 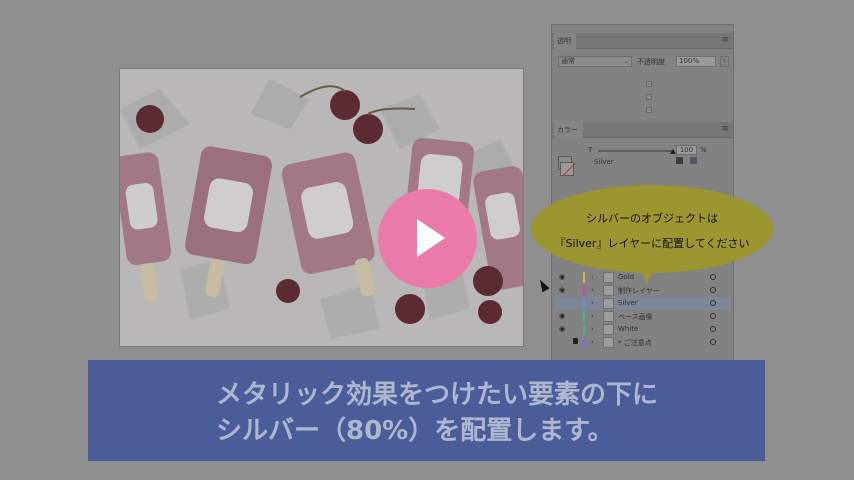 I want to click on tint-unit: %, so click(x=703, y=150).